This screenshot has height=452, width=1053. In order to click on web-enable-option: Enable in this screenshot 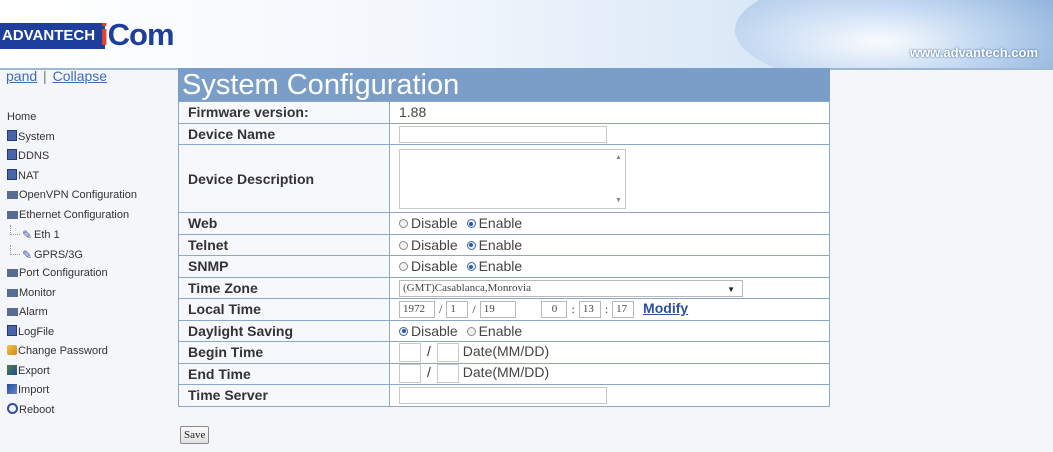, I will do `click(494, 223)`.